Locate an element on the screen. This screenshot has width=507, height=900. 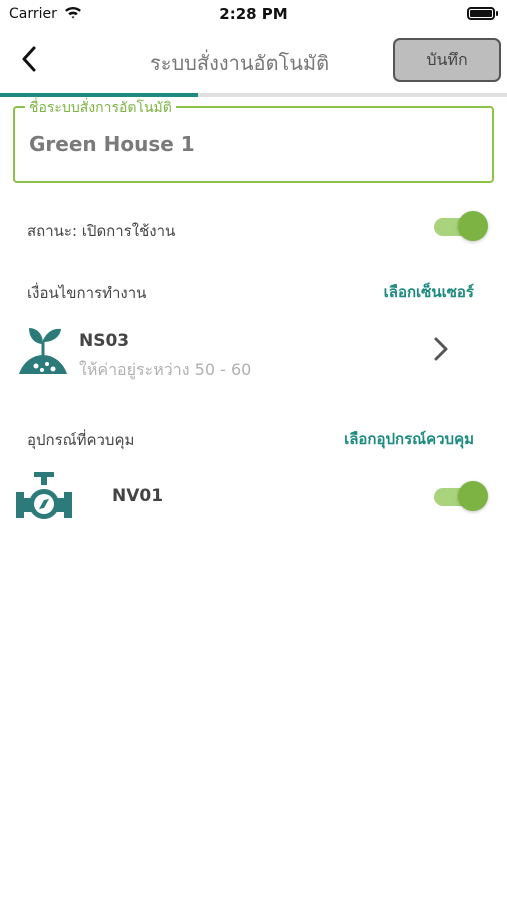
automation-name-label: ชื่อระบบสั่งการอัตโนมัติ is located at coordinates (100, 108).